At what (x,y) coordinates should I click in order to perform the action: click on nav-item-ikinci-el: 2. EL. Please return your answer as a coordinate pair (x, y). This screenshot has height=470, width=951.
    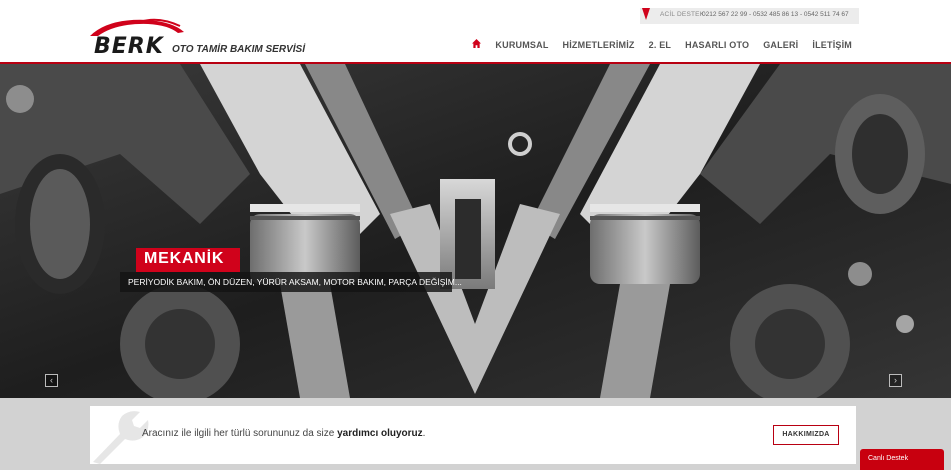
    Looking at the image, I should click on (660, 45).